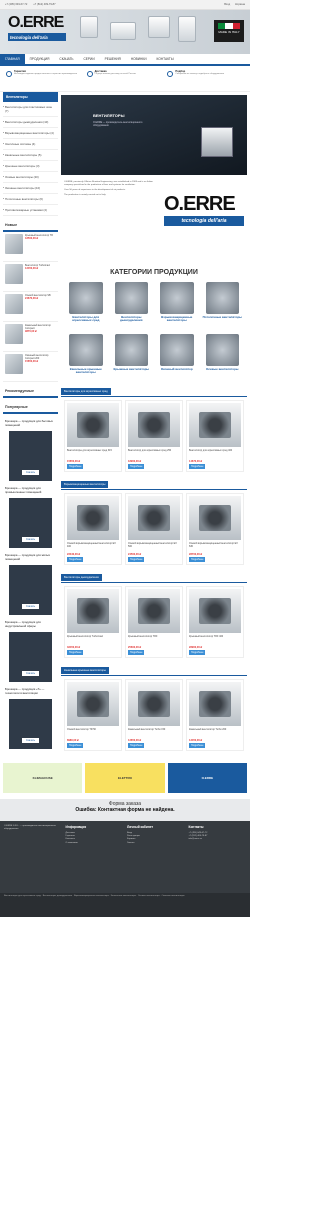 The width and height of the screenshot is (320, 1222). What do you see at coordinates (132, 374) in the screenshot?
I see `category-label: Крышные вентиляторы` at bounding box center [132, 374].